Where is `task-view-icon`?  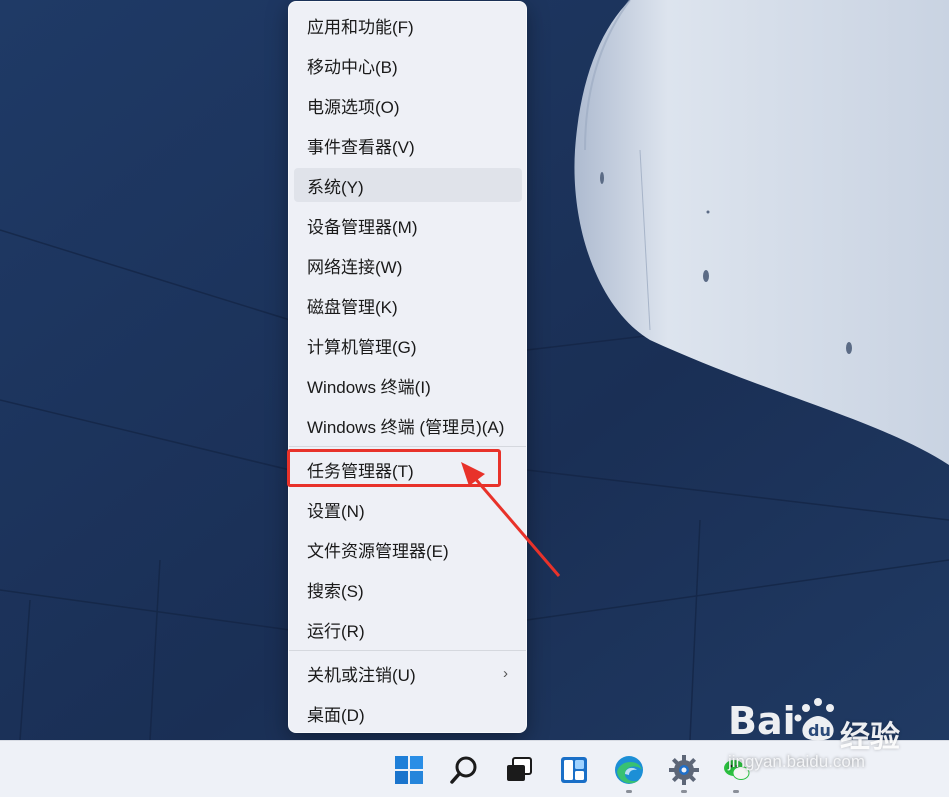 task-view-icon is located at coordinates (519, 770).